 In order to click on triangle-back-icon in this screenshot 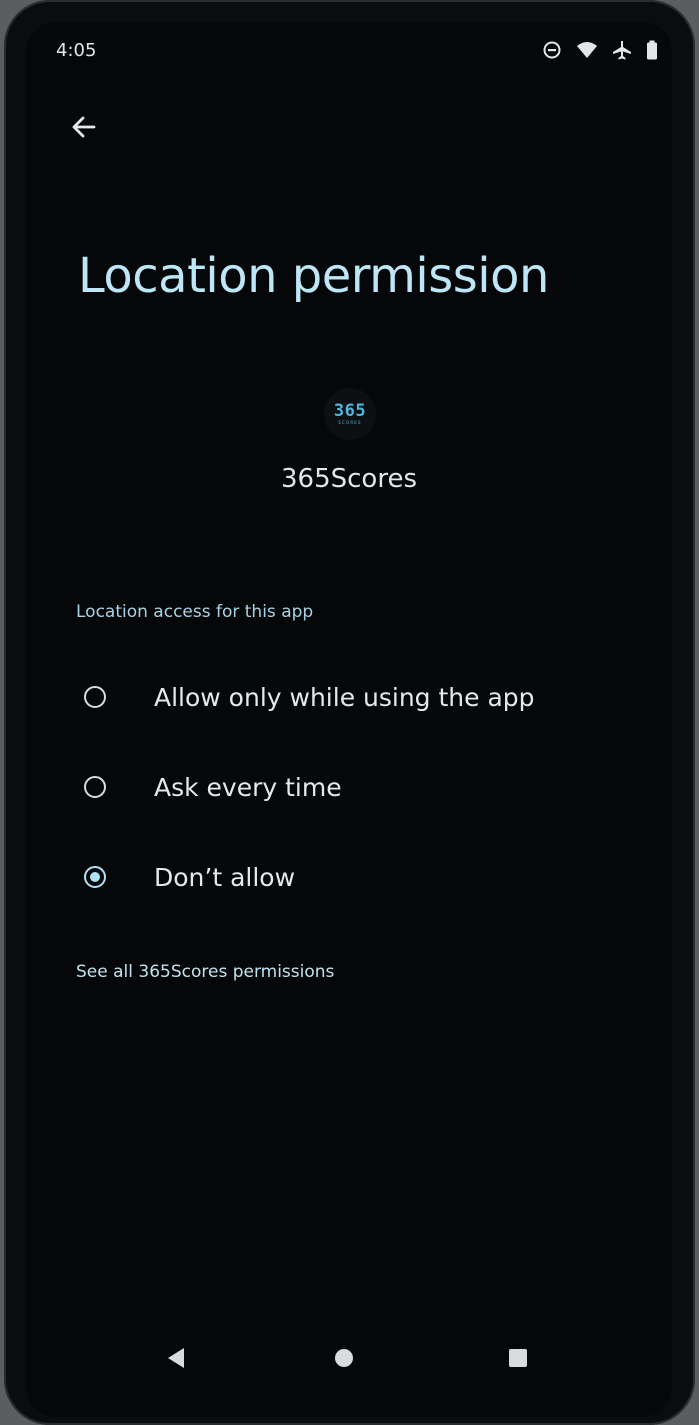, I will do `click(176, 1358)`.